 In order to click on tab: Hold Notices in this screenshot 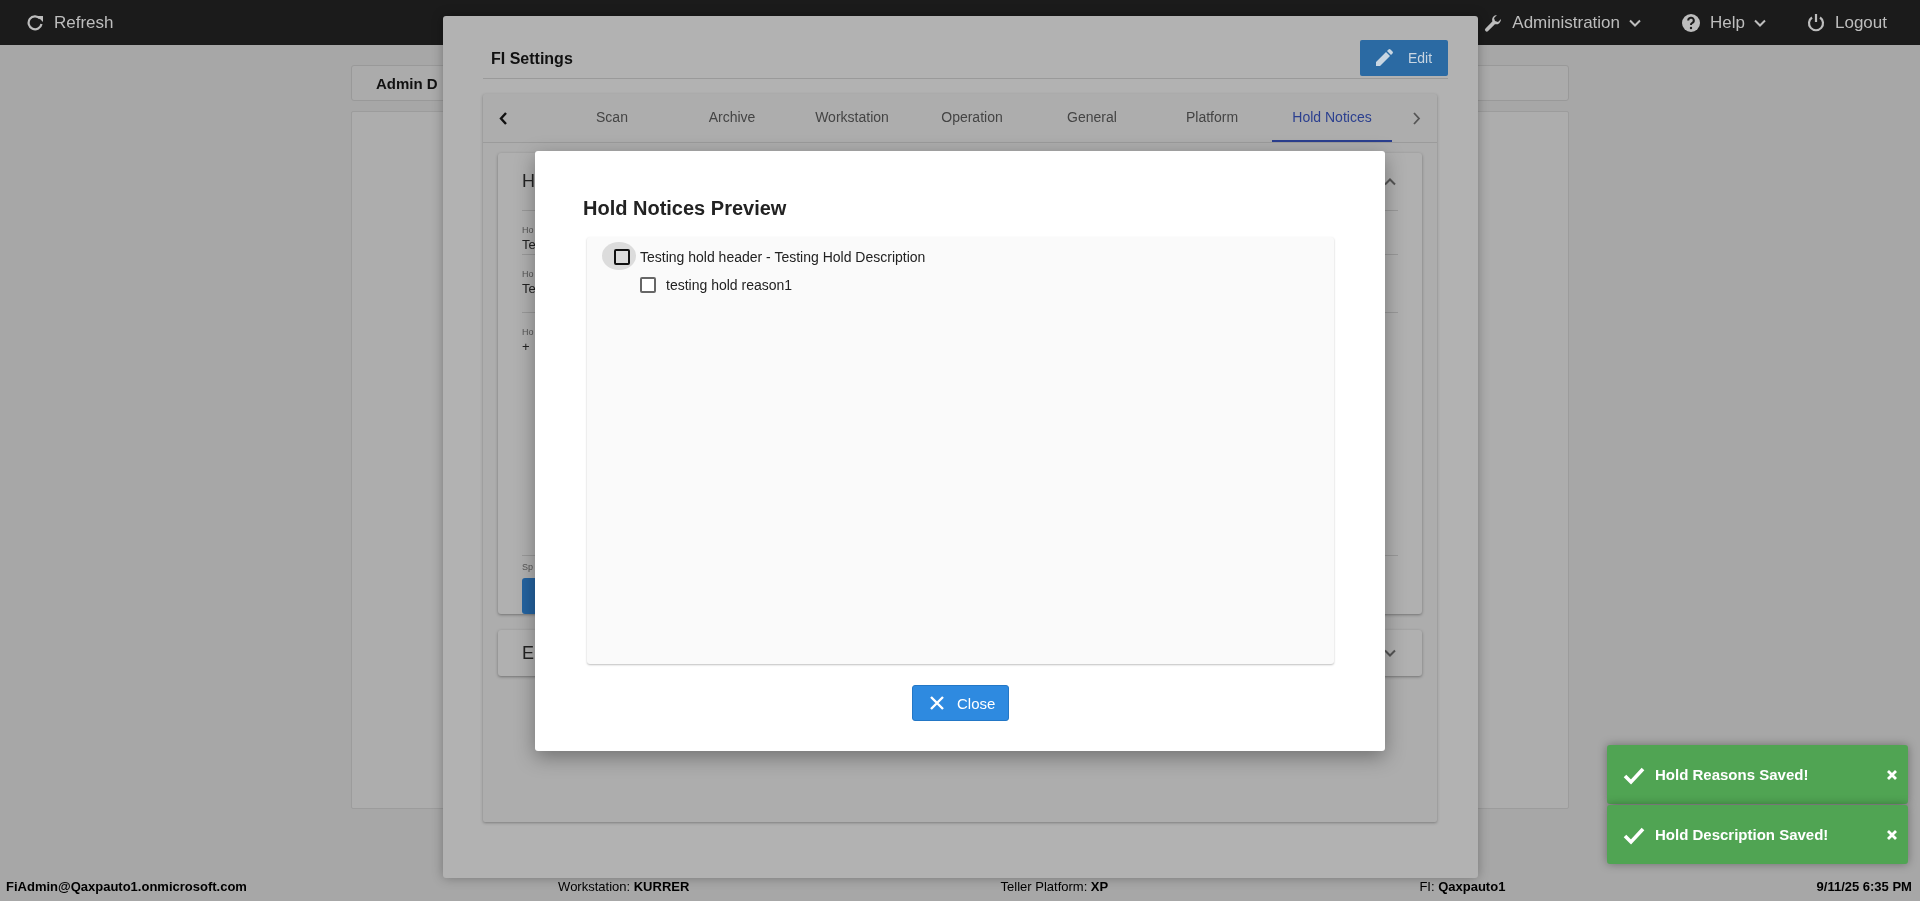, I will do `click(1332, 118)`.